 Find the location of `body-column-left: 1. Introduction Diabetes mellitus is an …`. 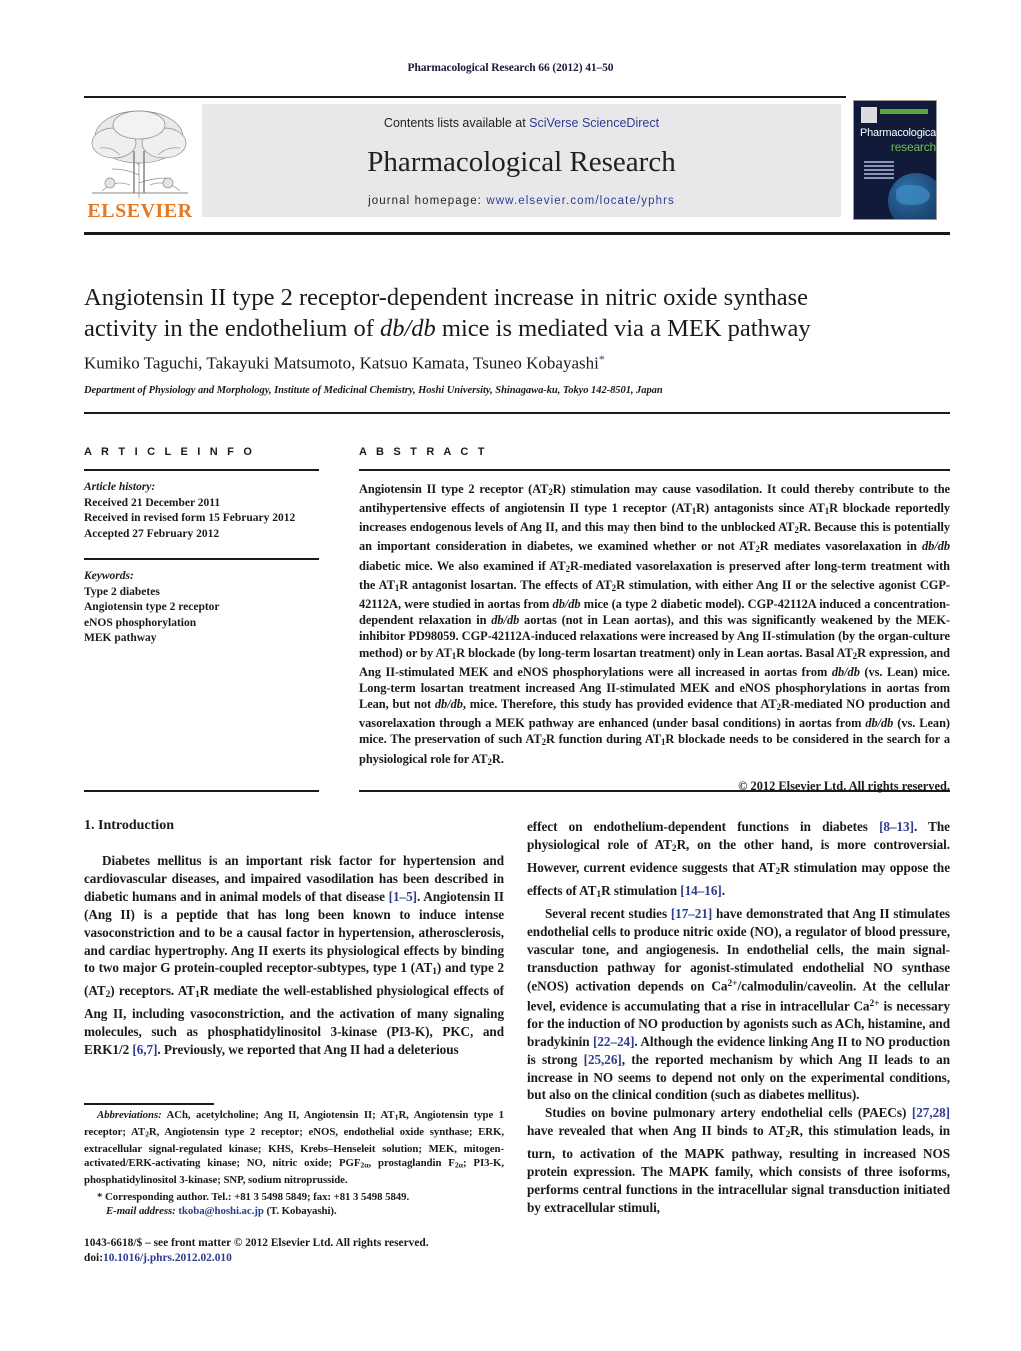

body-column-left: 1. Introduction Diabetes mellitus is an … is located at coordinates (294, 938).